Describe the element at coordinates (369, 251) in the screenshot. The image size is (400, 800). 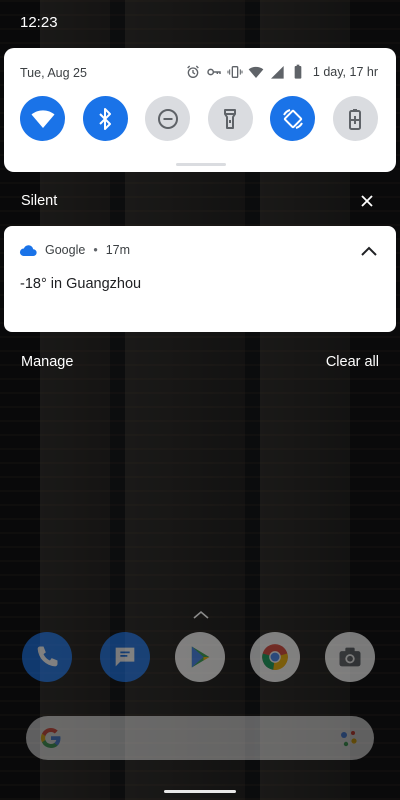
I see `chevron-up-icon` at that location.